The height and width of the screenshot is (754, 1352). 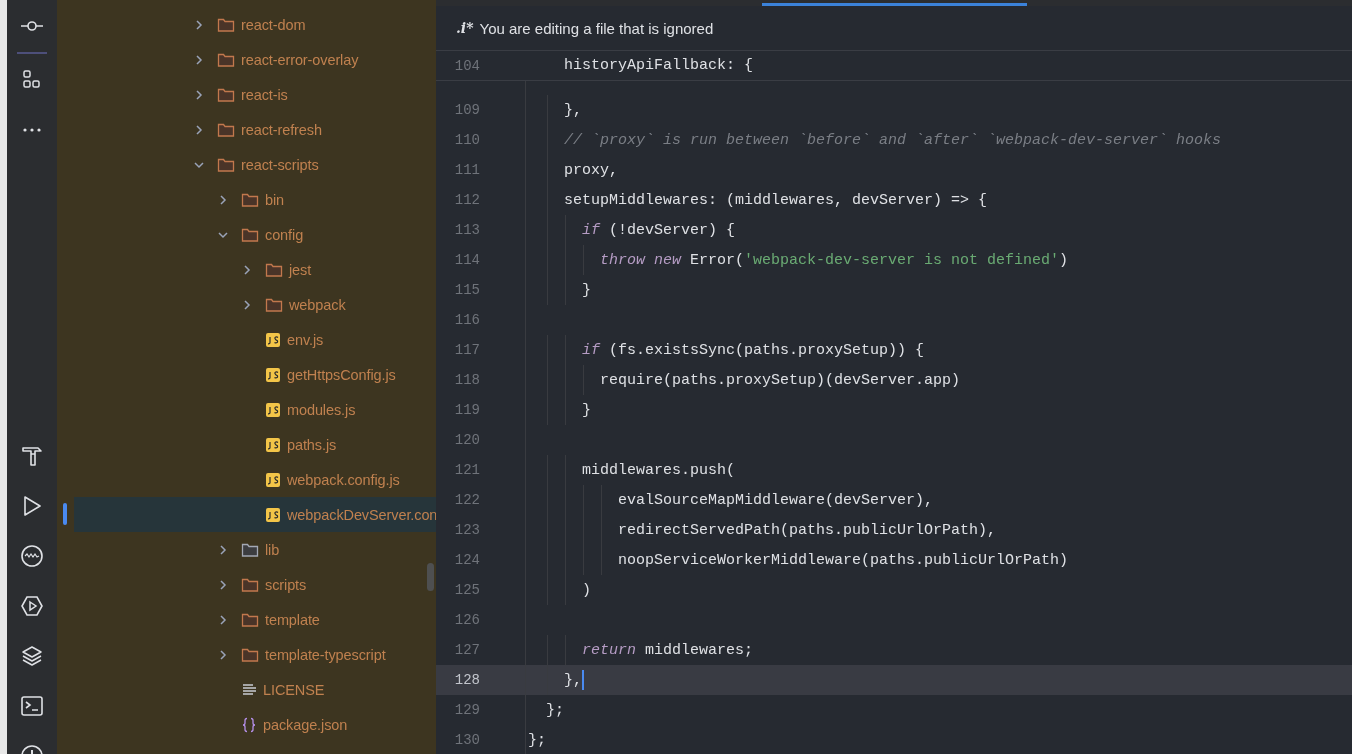 I want to click on tree-item: react-is, so click(x=246, y=94).